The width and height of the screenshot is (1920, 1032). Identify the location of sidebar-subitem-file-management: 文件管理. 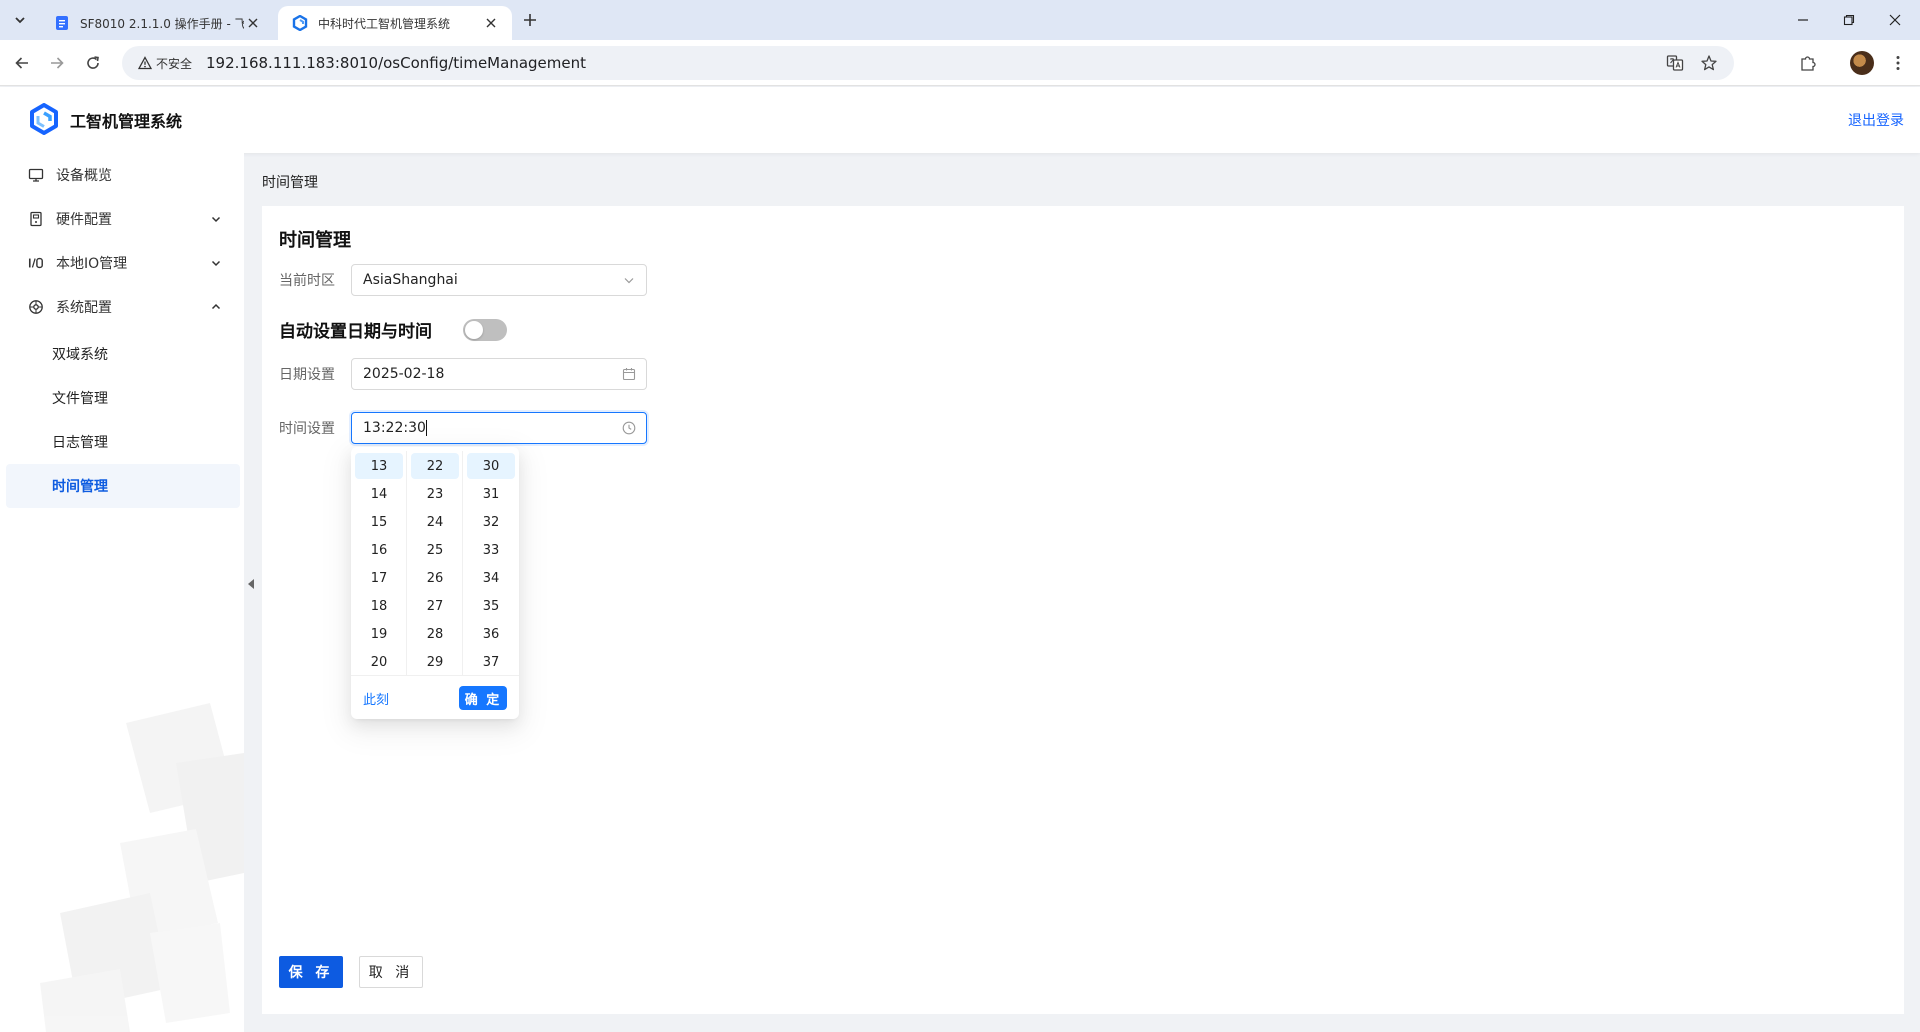
(122, 398).